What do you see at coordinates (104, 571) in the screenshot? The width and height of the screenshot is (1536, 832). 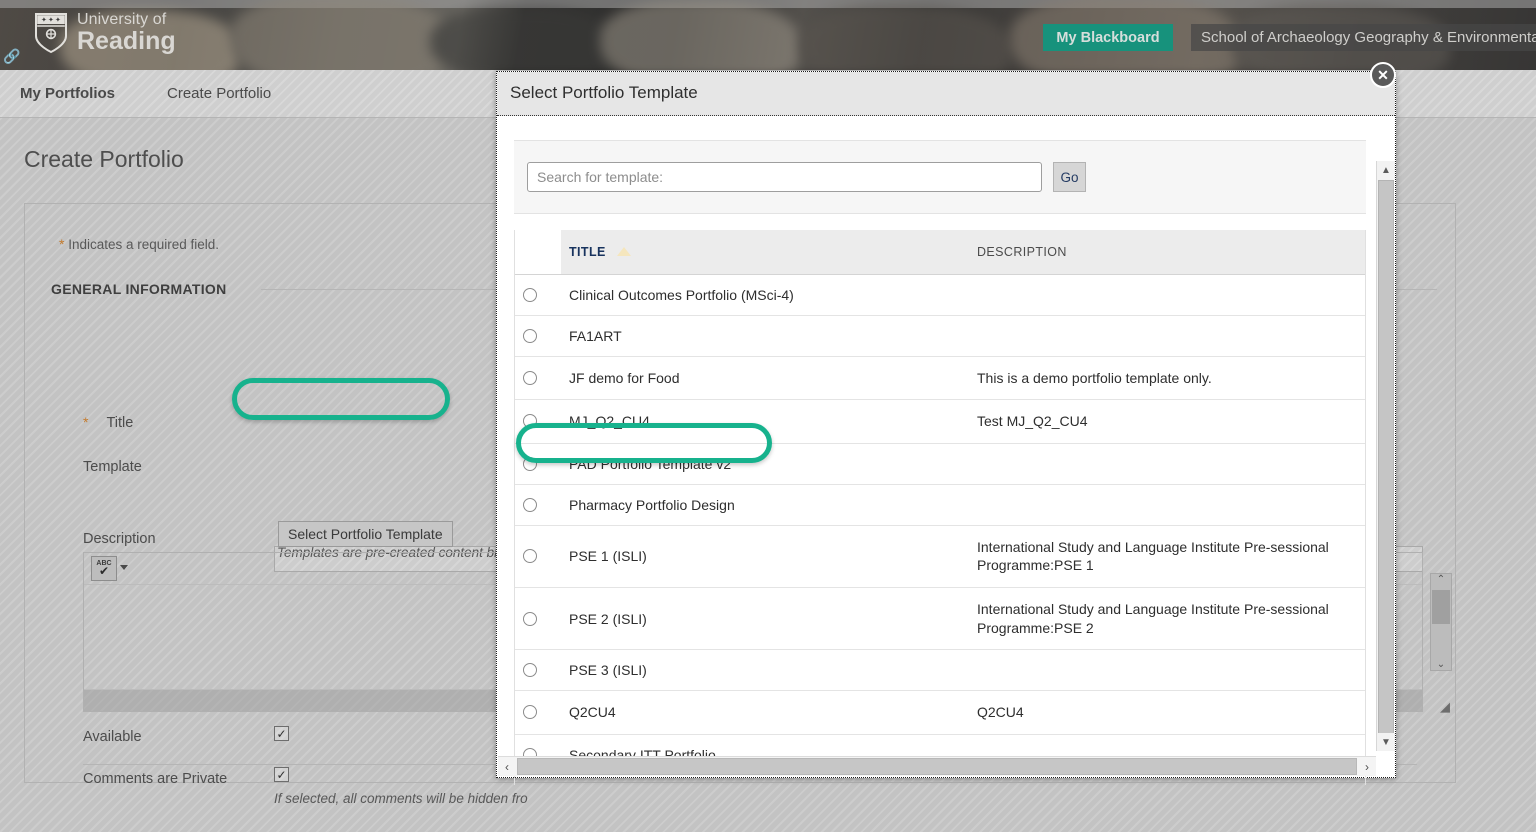 I see `checkmark-icon: ✔` at bounding box center [104, 571].